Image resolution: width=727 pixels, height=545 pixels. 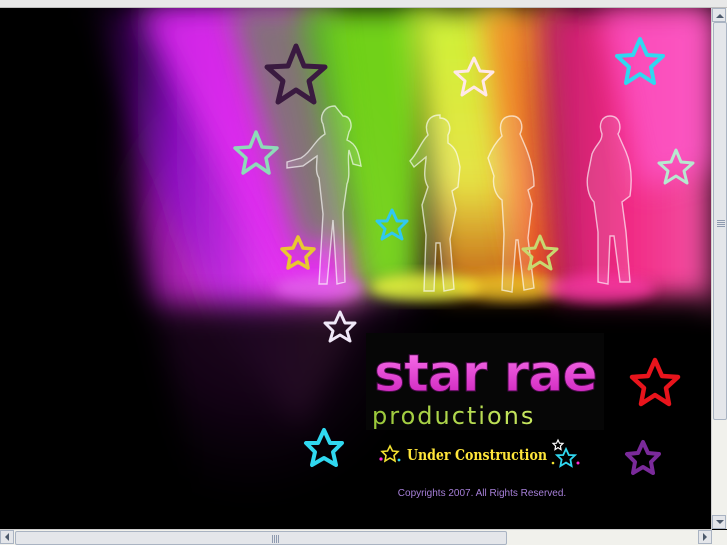 I want to click on vertical-scrollbar, so click(x=719, y=268).